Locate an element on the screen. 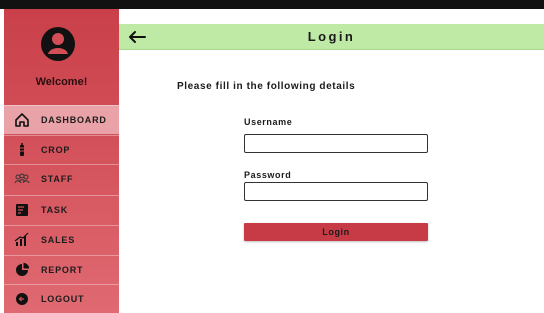  sidebar-item-dashboard: DASHBOARD is located at coordinates (61, 119).